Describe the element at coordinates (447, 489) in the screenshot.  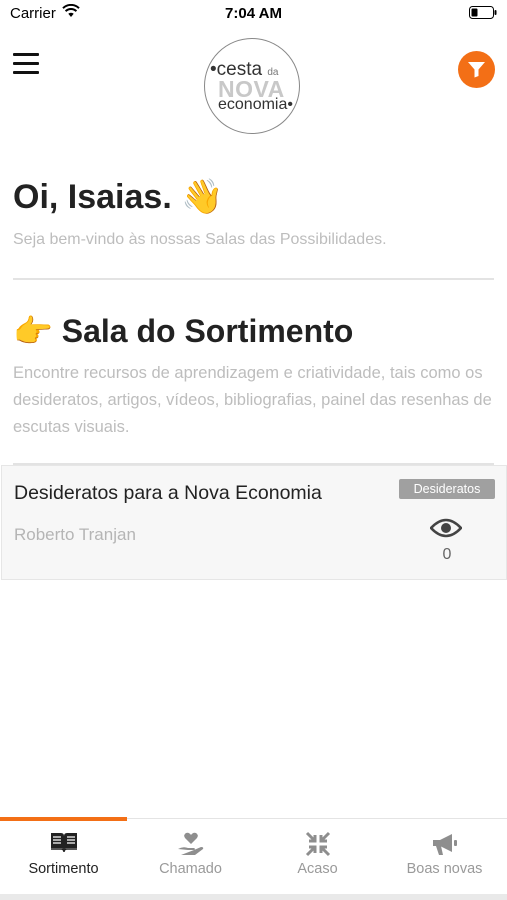
I see `category-badge: Desideratos` at that location.